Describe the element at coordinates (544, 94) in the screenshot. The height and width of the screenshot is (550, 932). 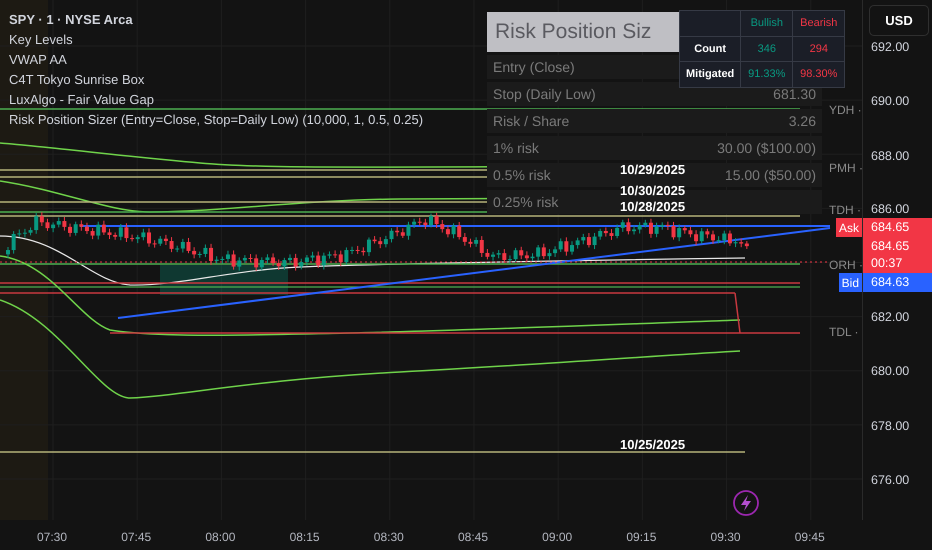
I see `row-label: Stop (Daily Low)` at that location.